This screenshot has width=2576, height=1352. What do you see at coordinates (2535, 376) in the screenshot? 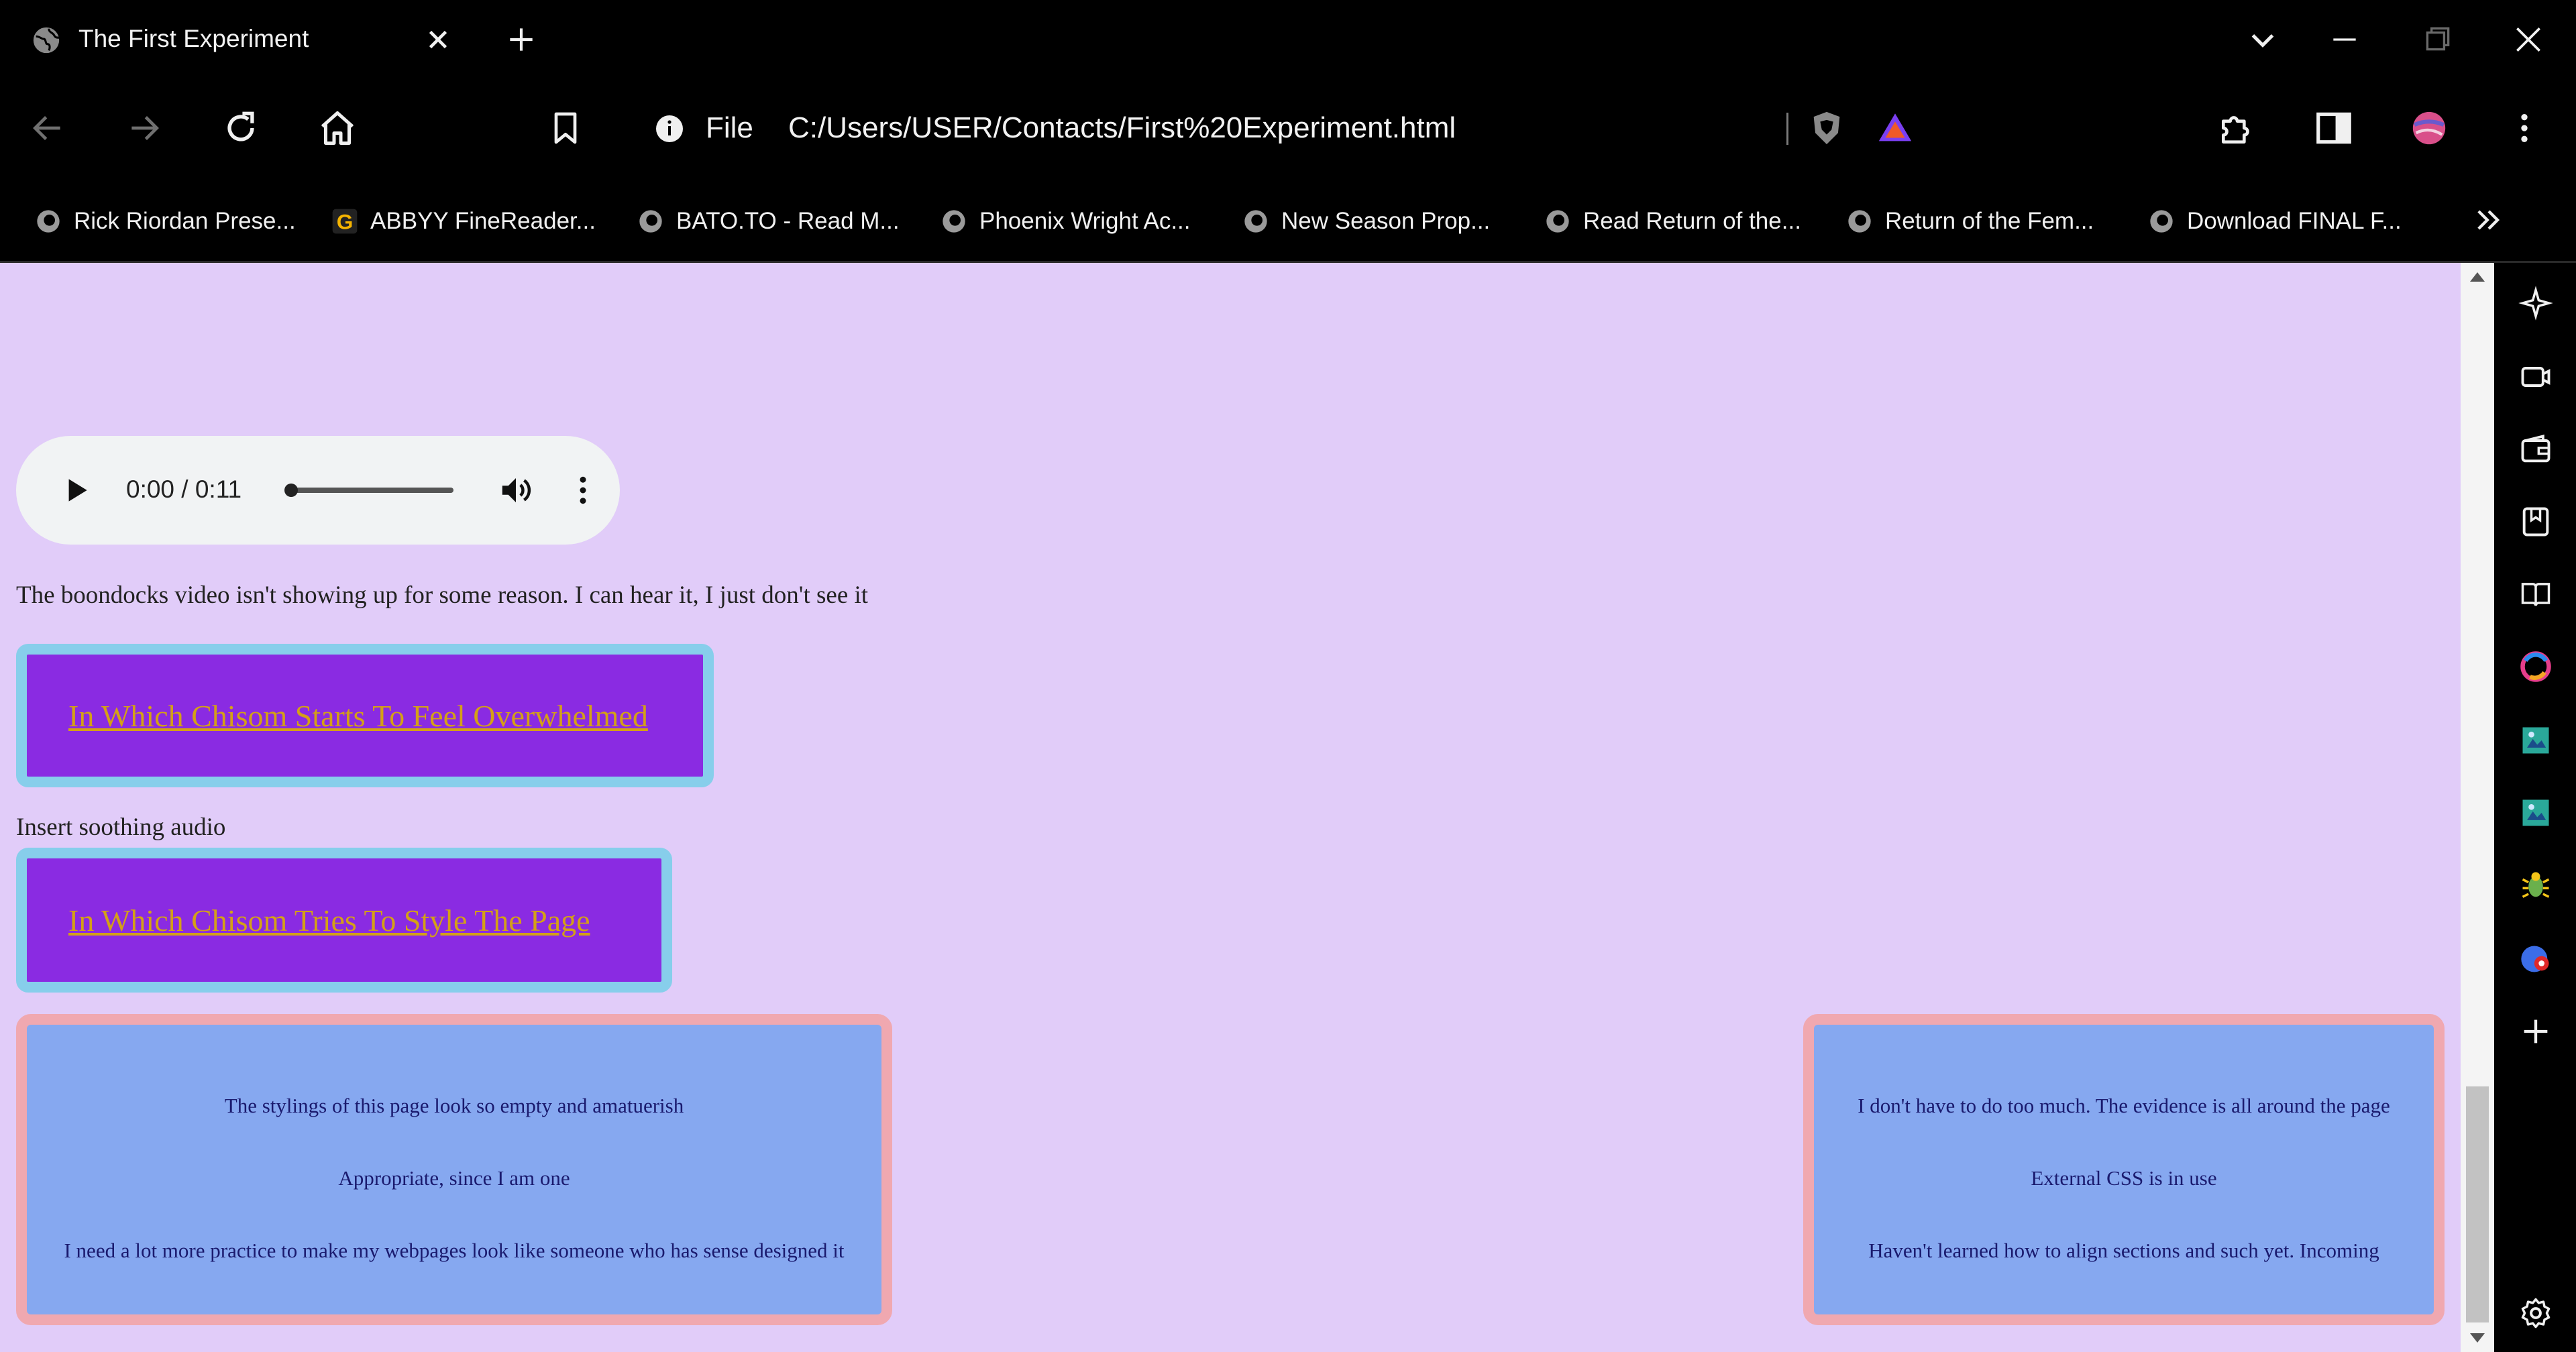
I see `video-icon` at bounding box center [2535, 376].